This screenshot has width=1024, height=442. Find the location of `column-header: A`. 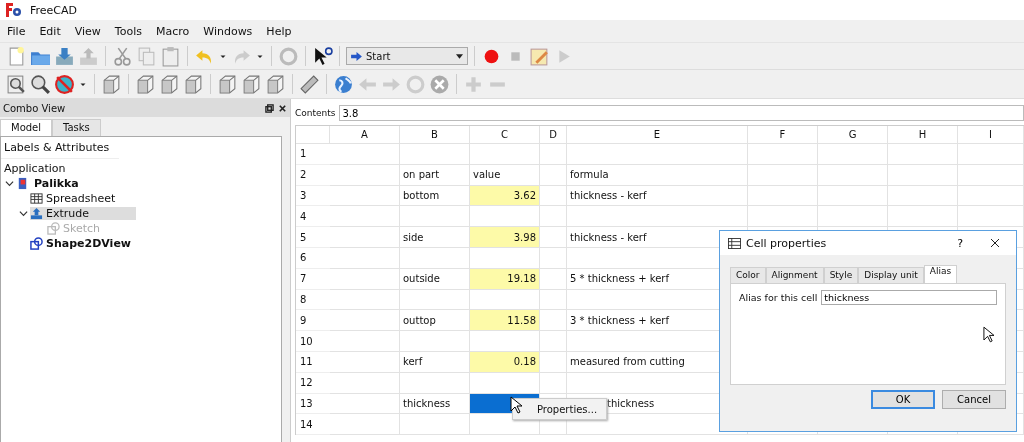

column-header: A is located at coordinates (365, 135).